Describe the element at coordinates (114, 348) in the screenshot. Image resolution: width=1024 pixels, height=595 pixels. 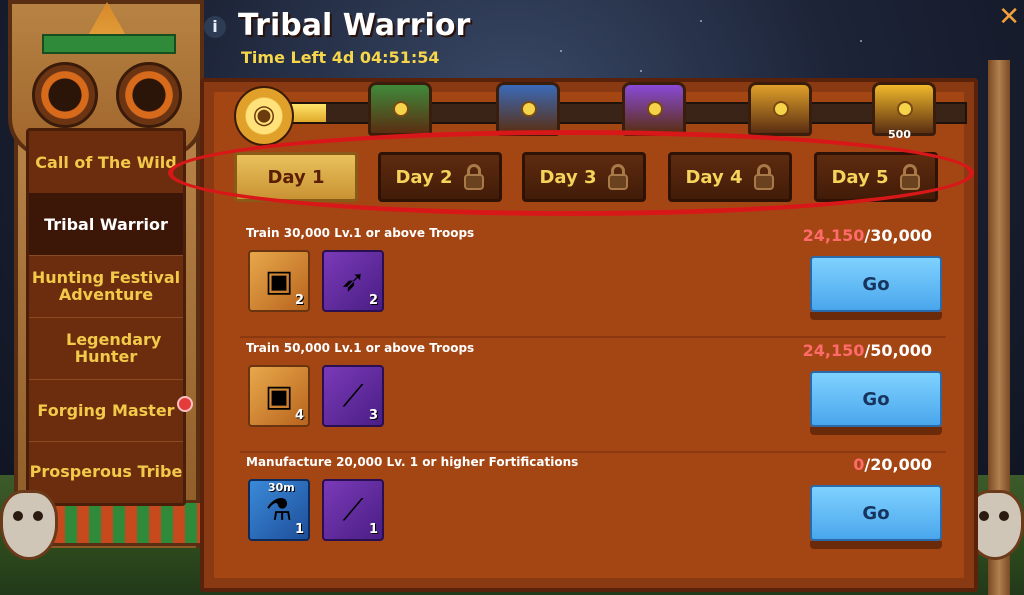
I see `sidebar-item-label: Legendary Hunter` at that location.